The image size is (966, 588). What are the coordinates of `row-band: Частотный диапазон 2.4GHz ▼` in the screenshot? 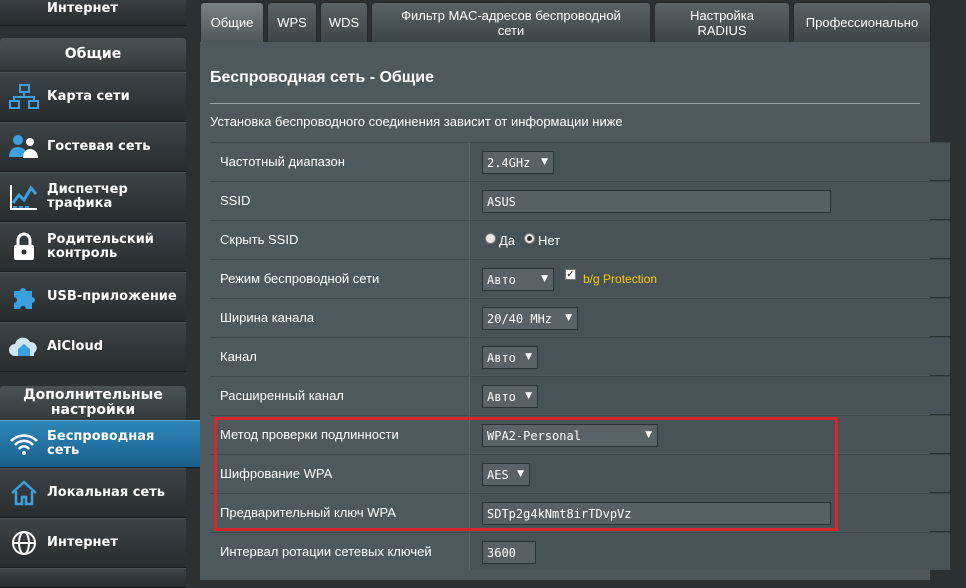 It's located at (580, 161).